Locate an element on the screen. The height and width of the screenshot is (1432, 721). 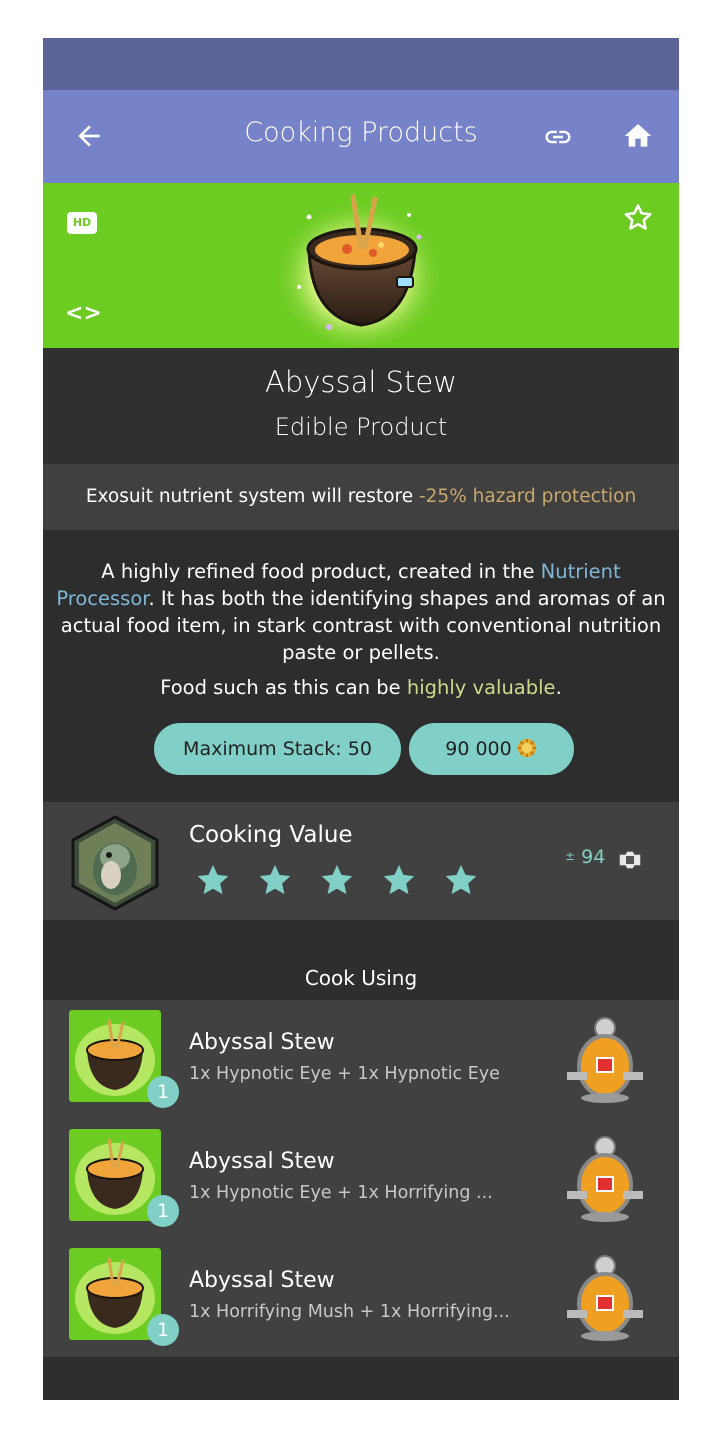
cooking-rating is located at coordinates (350, 880).